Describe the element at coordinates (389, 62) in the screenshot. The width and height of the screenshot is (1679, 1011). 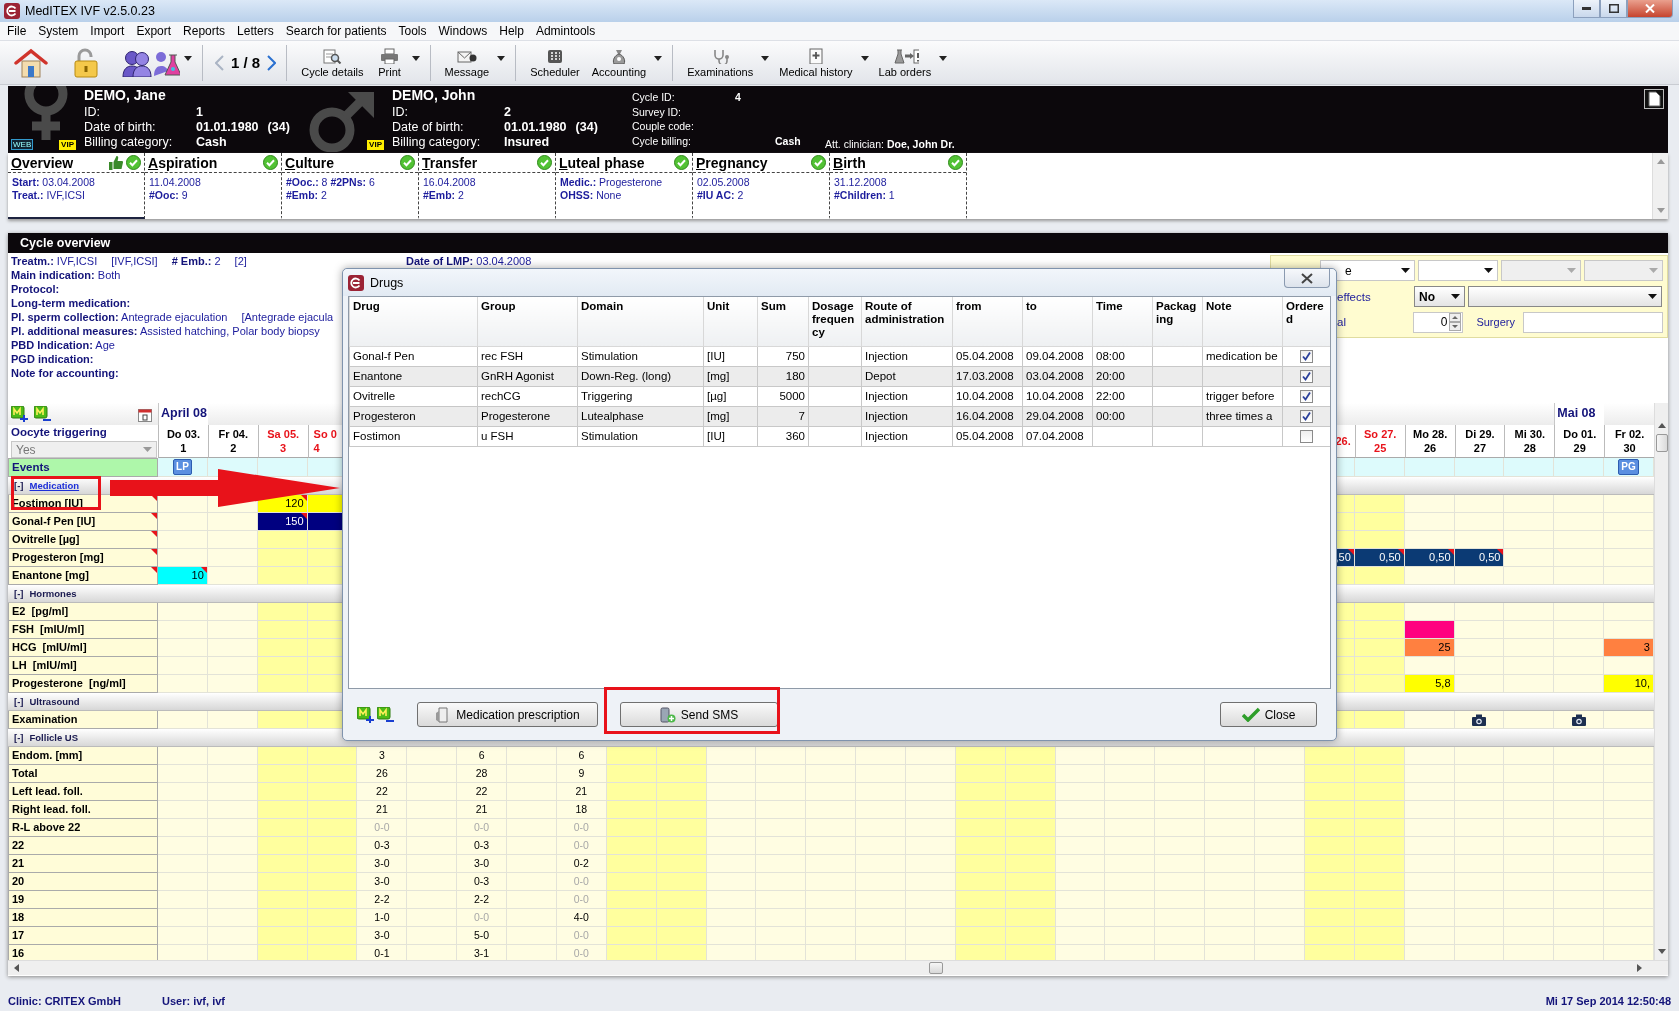
I see `toolbar-button: Print` at that location.